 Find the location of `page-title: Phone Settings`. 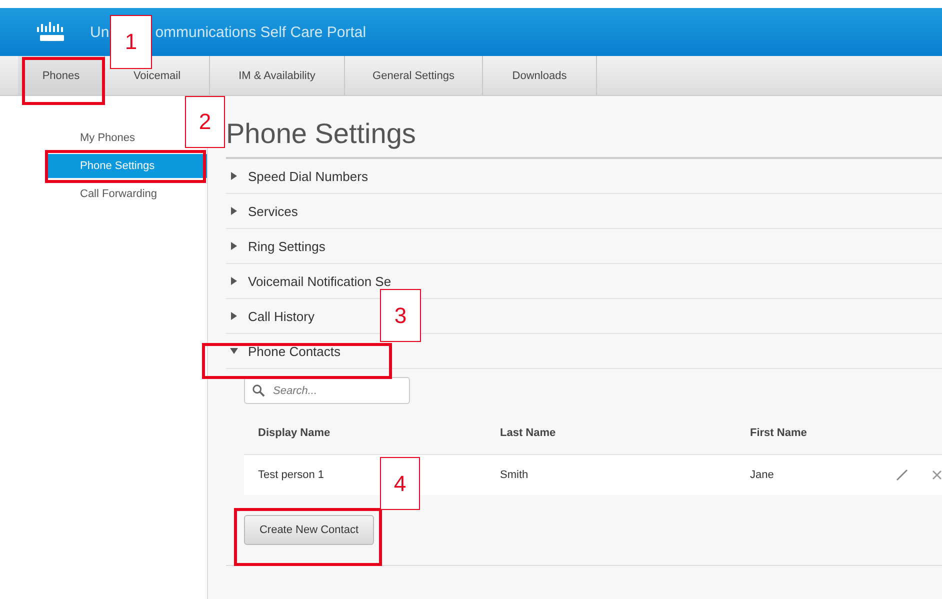

page-title: Phone Settings is located at coordinates (584, 138).